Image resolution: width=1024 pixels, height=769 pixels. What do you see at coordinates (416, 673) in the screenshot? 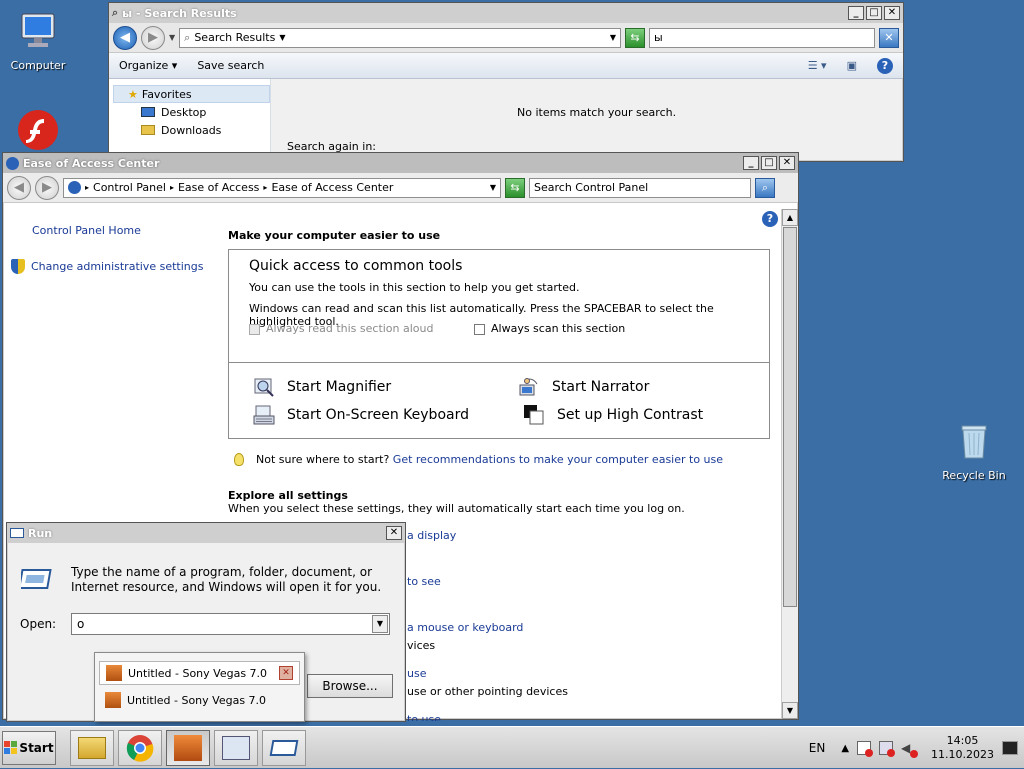
I see `setting-link-use: use` at bounding box center [416, 673].